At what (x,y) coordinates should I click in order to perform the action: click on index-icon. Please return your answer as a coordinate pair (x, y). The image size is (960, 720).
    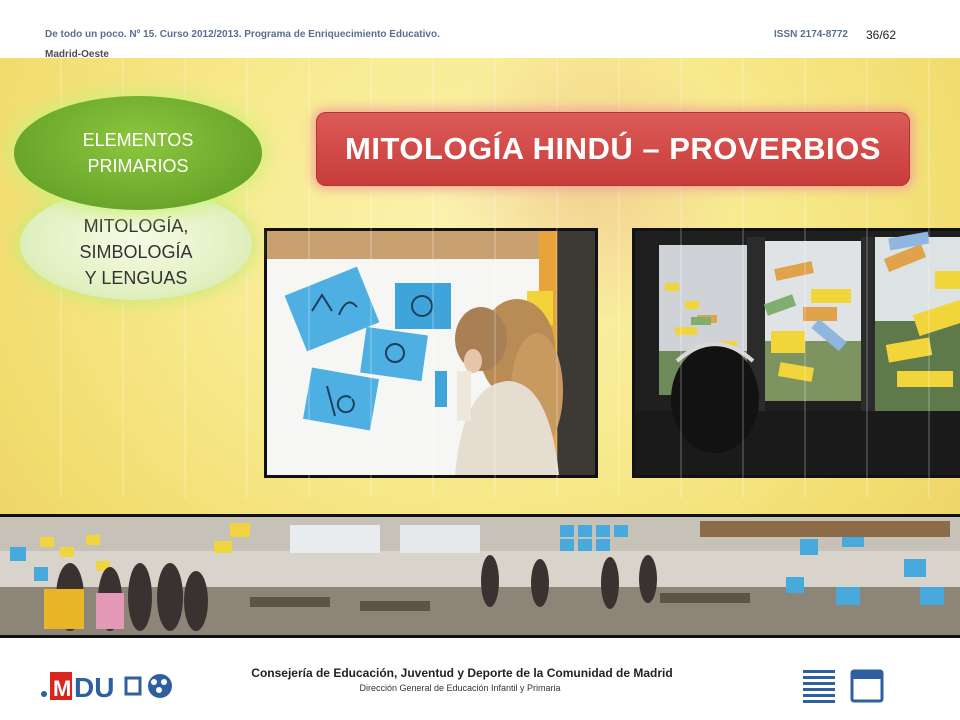
    Looking at the image, I should click on (819, 686).